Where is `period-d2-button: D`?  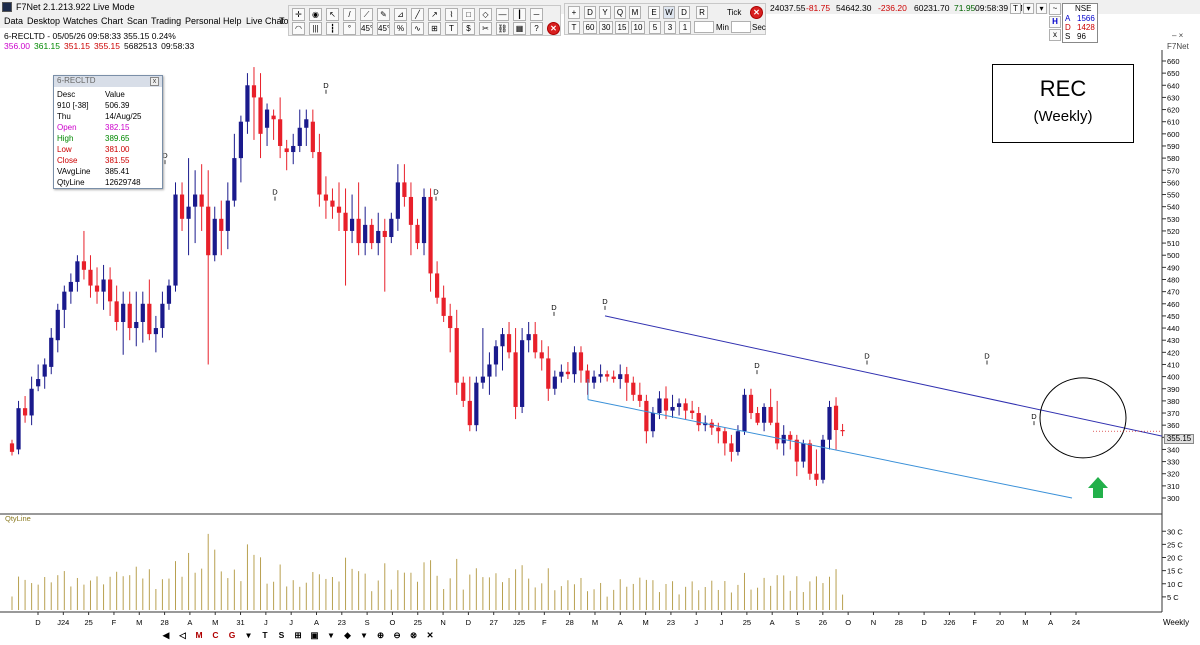 period-d2-button: D is located at coordinates (684, 12).